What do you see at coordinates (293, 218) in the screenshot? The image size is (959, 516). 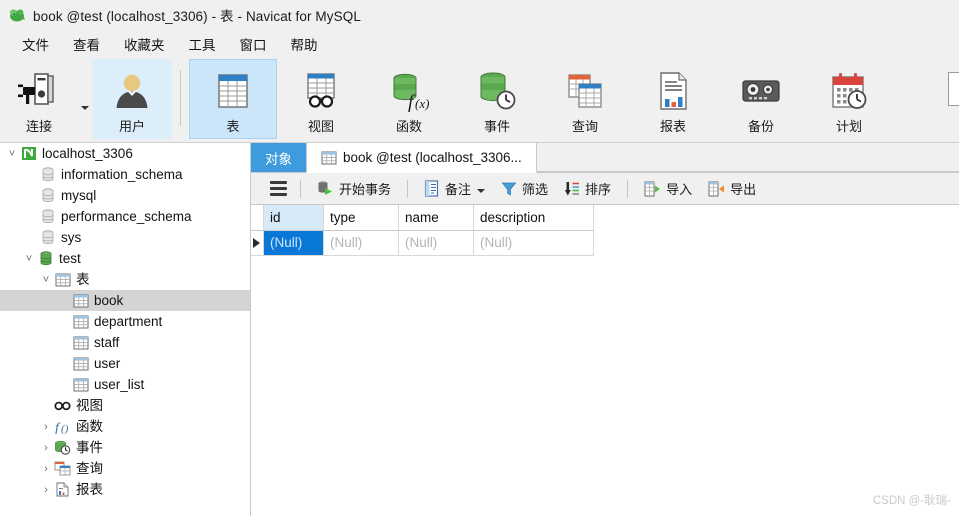 I see `column-header-id: id` at bounding box center [293, 218].